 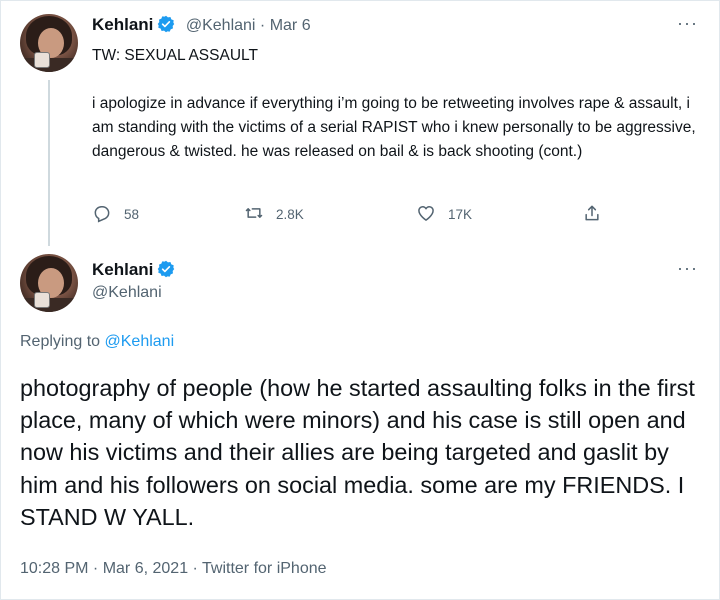 What do you see at coordinates (60, 341) in the screenshot?
I see `replying-label: Replying to` at bounding box center [60, 341].